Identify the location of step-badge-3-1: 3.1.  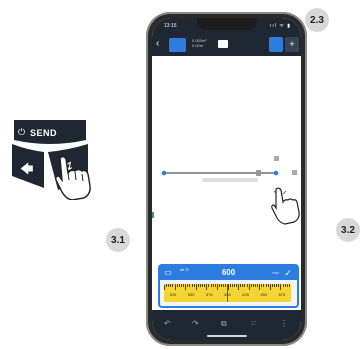
(118, 240).